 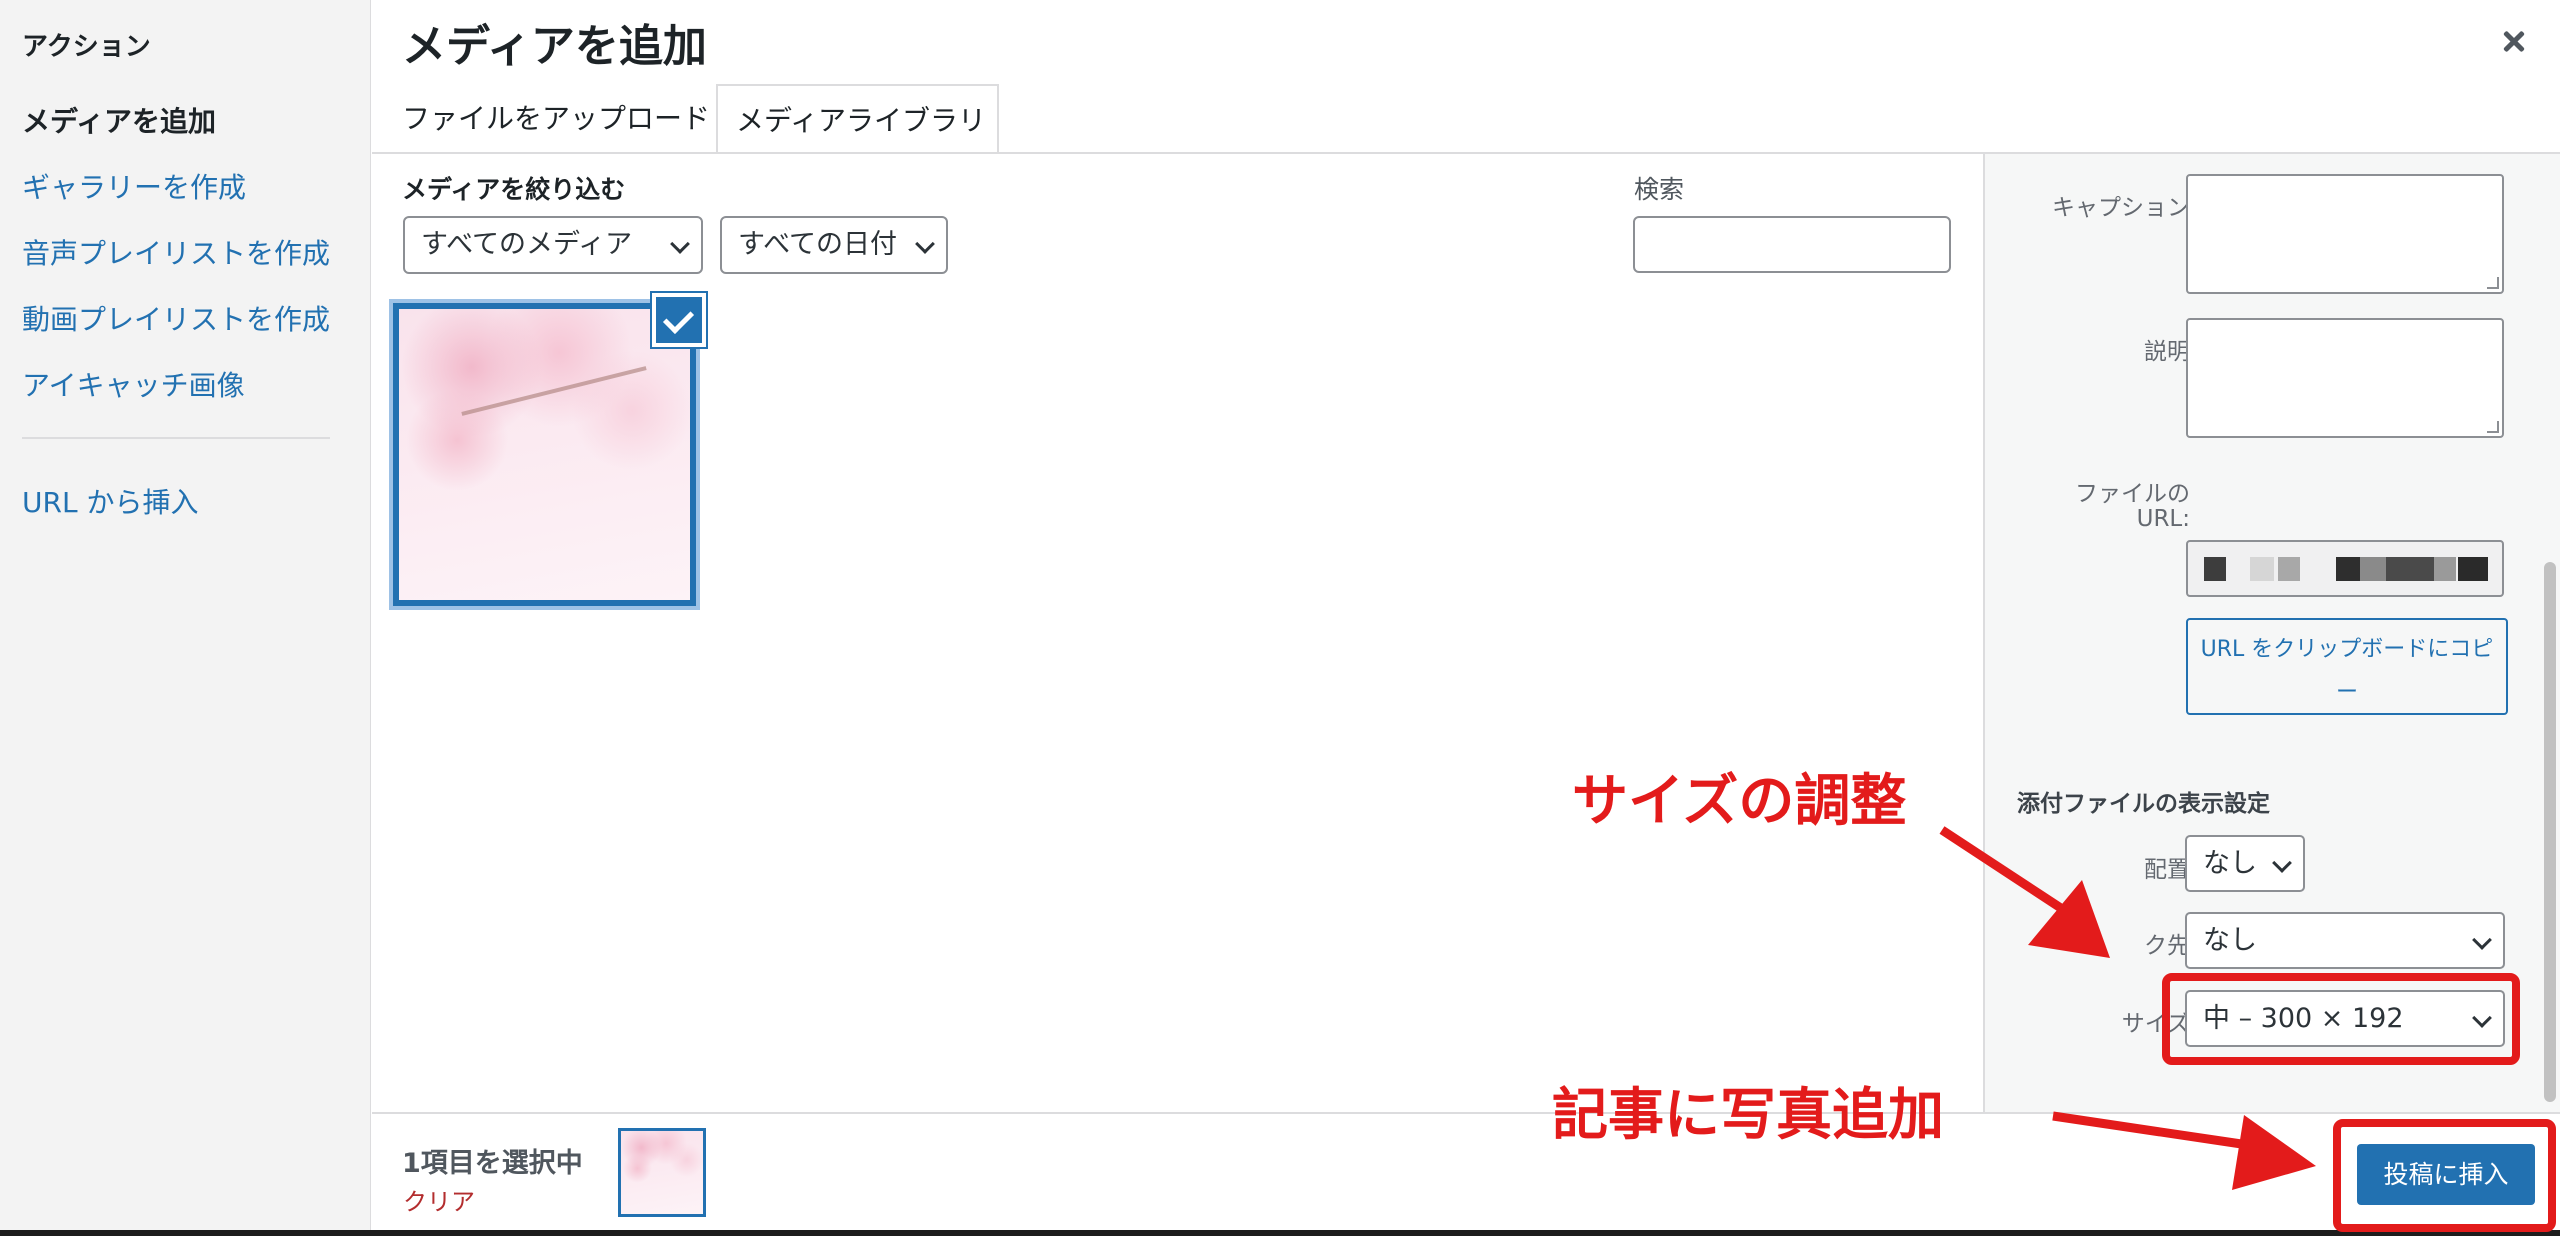 I want to click on link-to-value: なし, so click(x=2230, y=940).